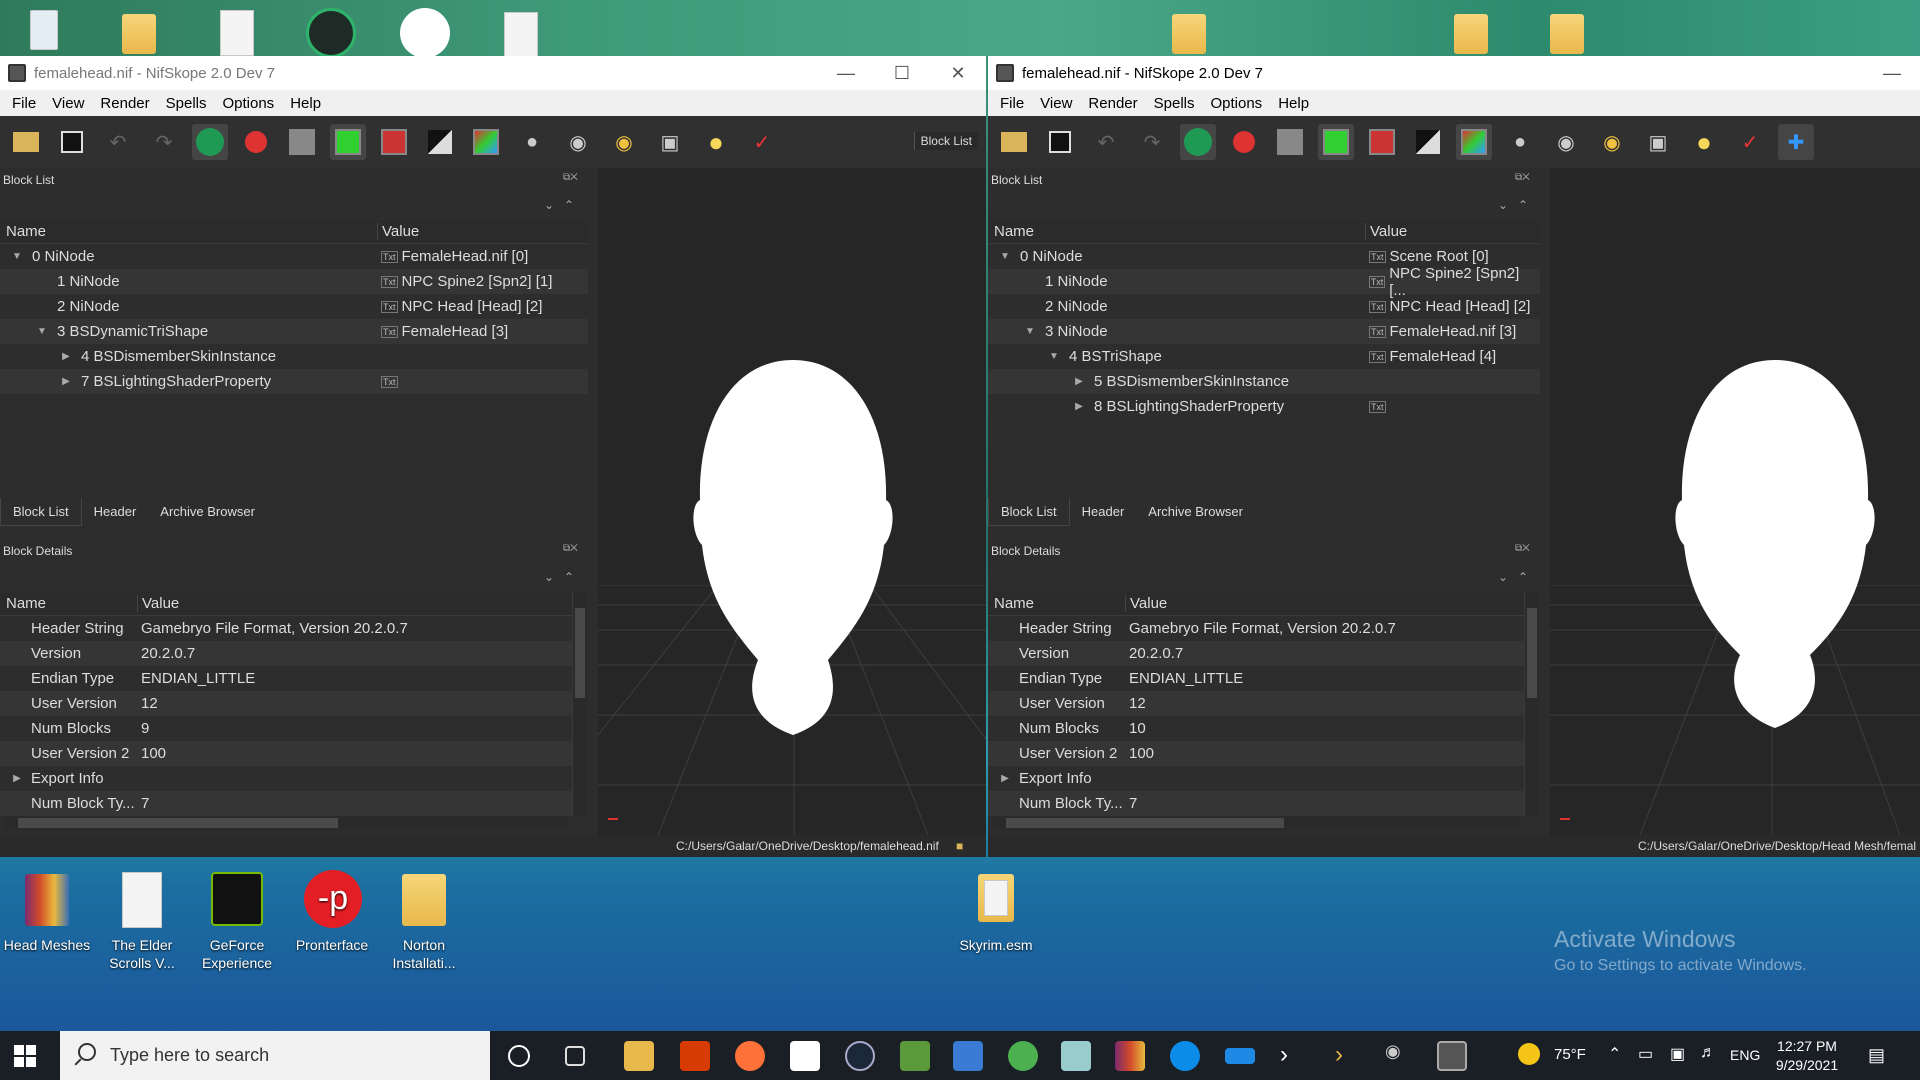 The image size is (1920, 1080). What do you see at coordinates (762, 142) in the screenshot?
I see `pin-icon: ✓` at bounding box center [762, 142].